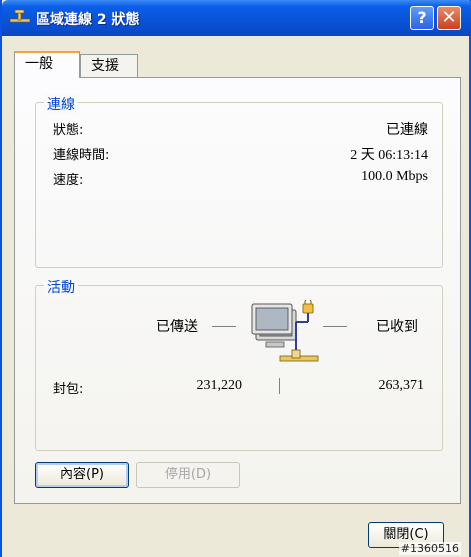  Describe the element at coordinates (81, 155) in the screenshot. I see `duration-label: 連線時間:` at that location.